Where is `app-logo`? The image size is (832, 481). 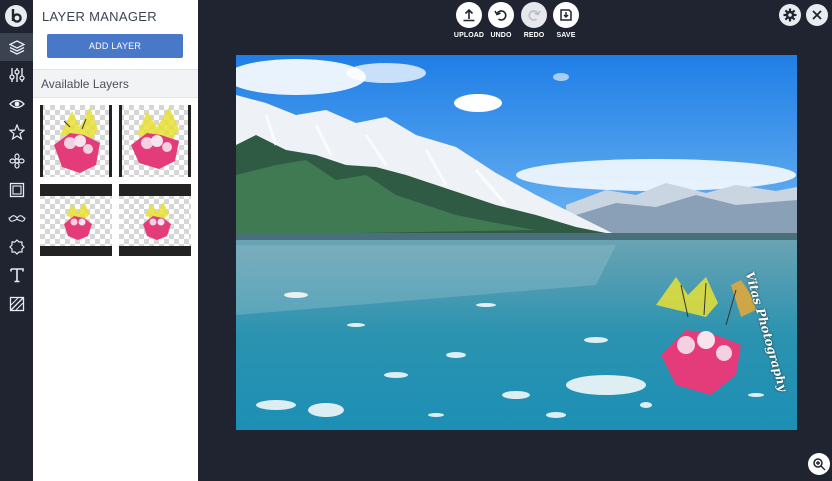 app-logo is located at coordinates (16, 16).